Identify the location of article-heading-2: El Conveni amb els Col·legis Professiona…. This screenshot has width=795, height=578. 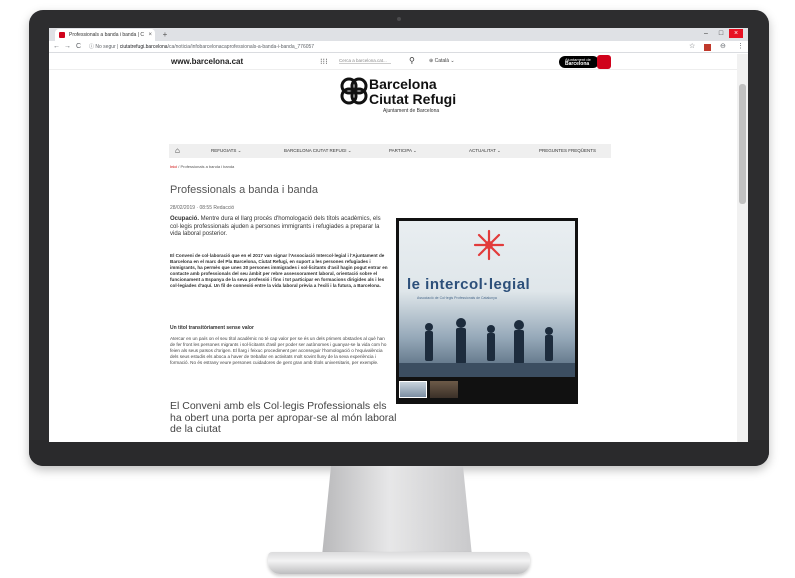
(283, 417).